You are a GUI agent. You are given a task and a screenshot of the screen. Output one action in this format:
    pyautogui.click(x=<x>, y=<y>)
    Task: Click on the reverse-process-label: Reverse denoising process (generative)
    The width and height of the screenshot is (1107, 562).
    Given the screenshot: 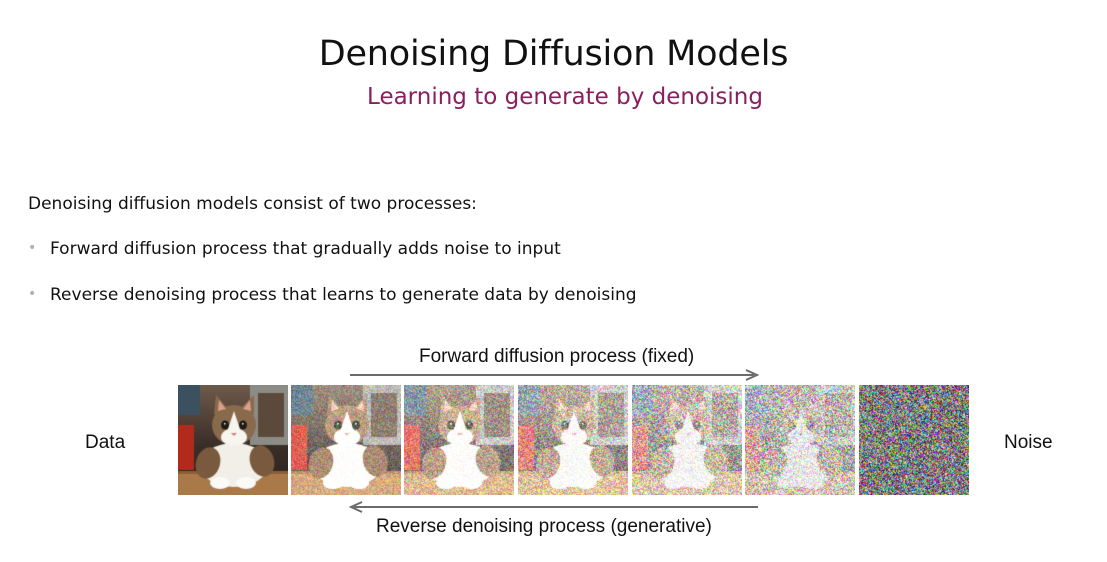 What is the action you would take?
    pyautogui.click(x=544, y=526)
    